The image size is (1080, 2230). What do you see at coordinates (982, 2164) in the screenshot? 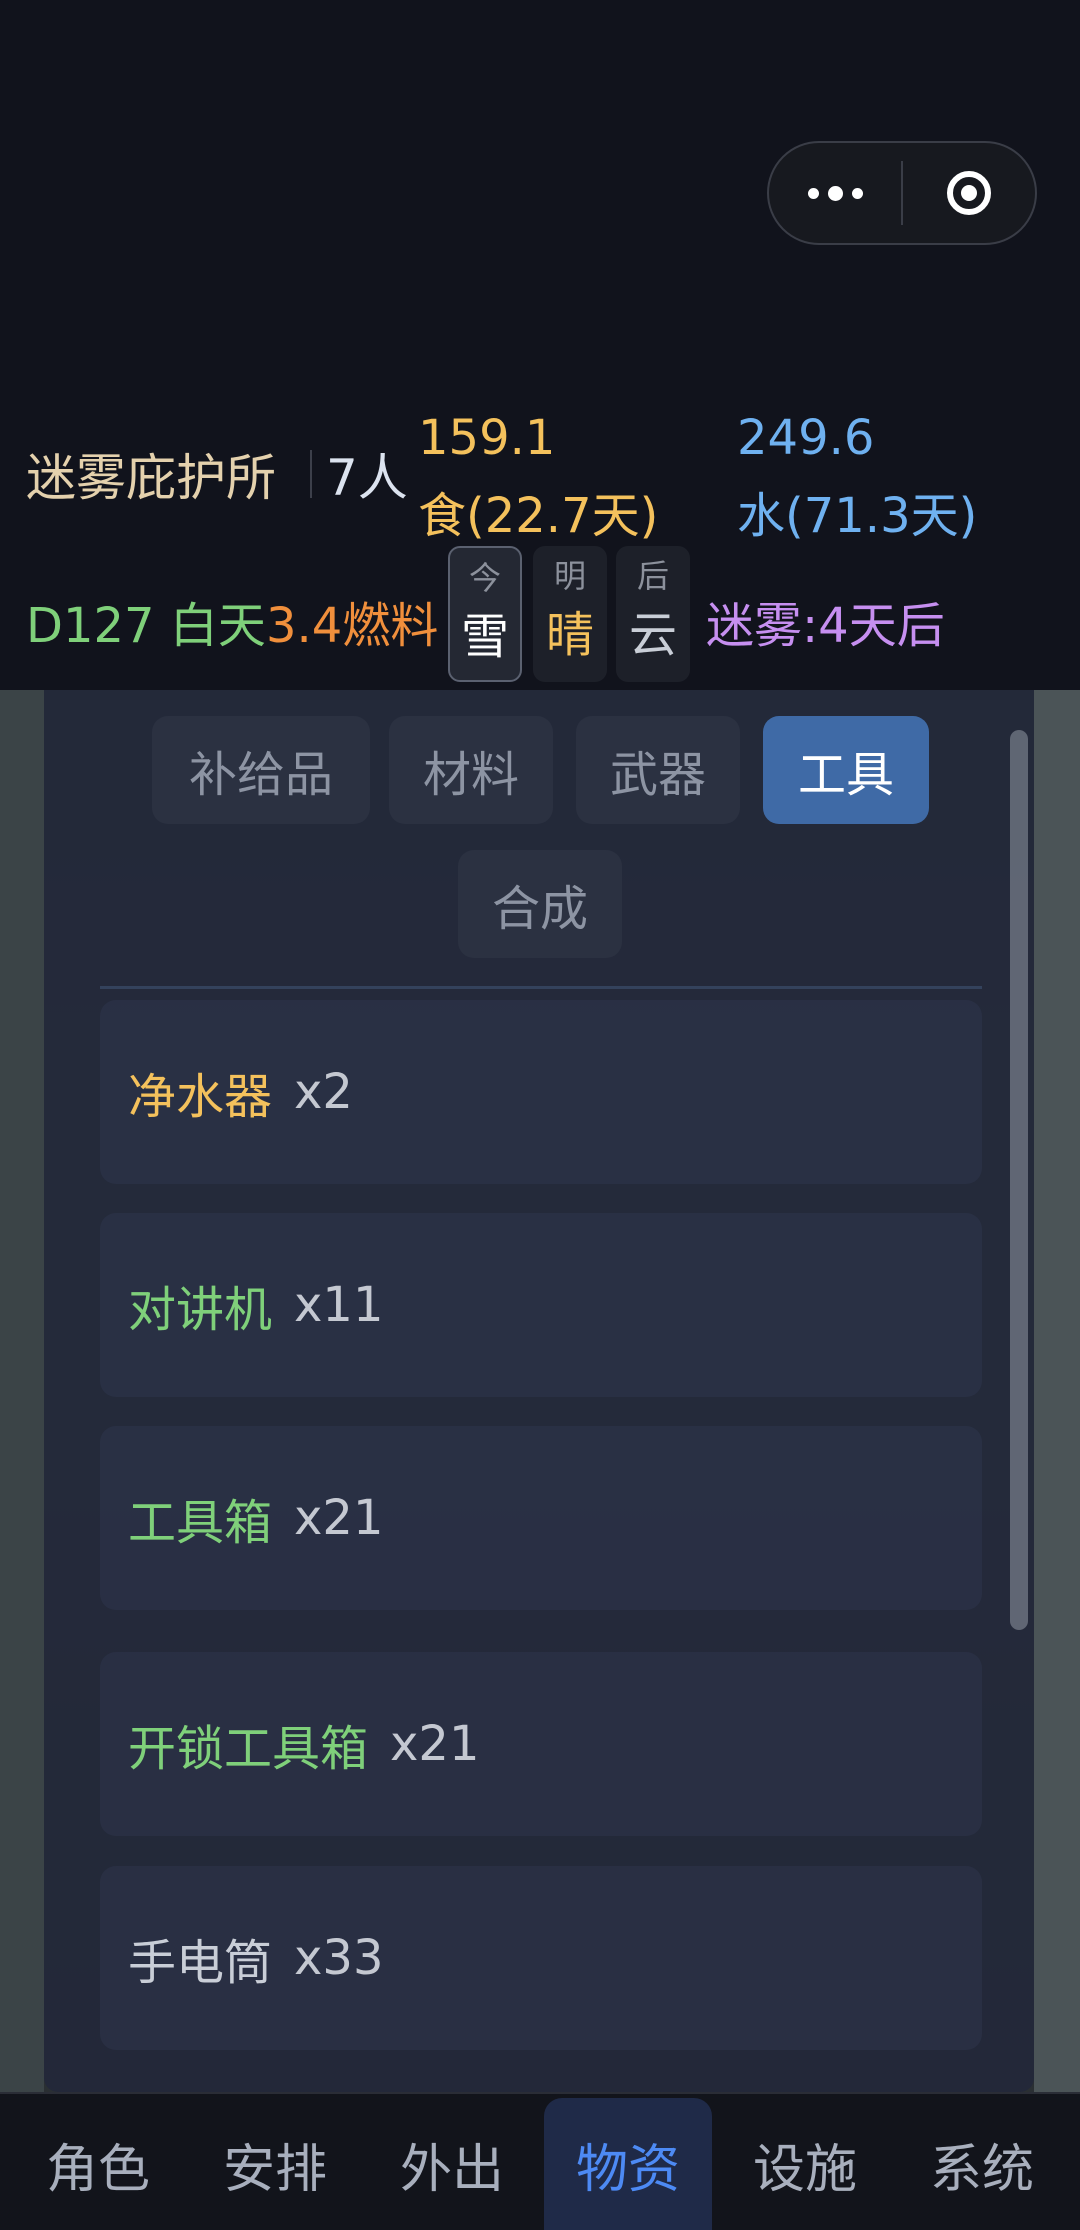
I see `nav-system: 系统` at bounding box center [982, 2164].